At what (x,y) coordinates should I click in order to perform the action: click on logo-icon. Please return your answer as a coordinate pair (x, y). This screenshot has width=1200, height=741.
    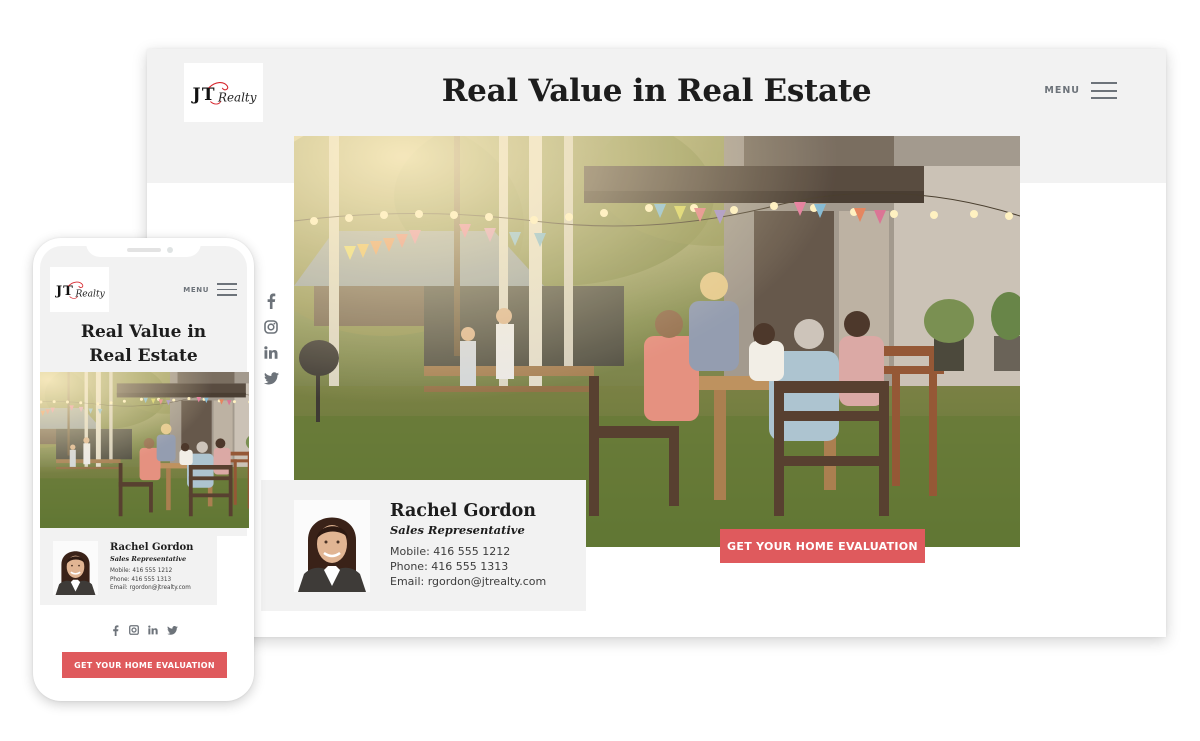
    Looking at the image, I should click on (80, 290).